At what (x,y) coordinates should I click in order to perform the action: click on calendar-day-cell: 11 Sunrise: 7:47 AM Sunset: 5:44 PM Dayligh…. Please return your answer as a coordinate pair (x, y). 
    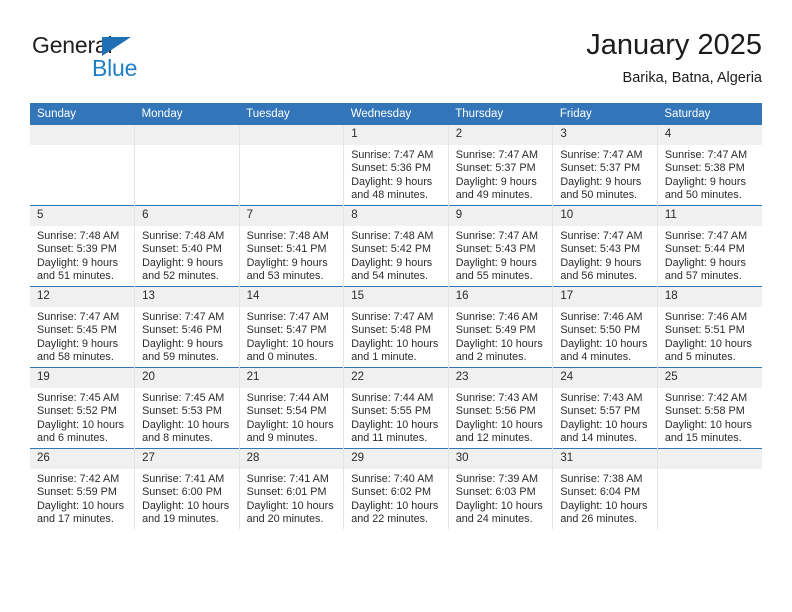
    Looking at the image, I should click on (709, 246).